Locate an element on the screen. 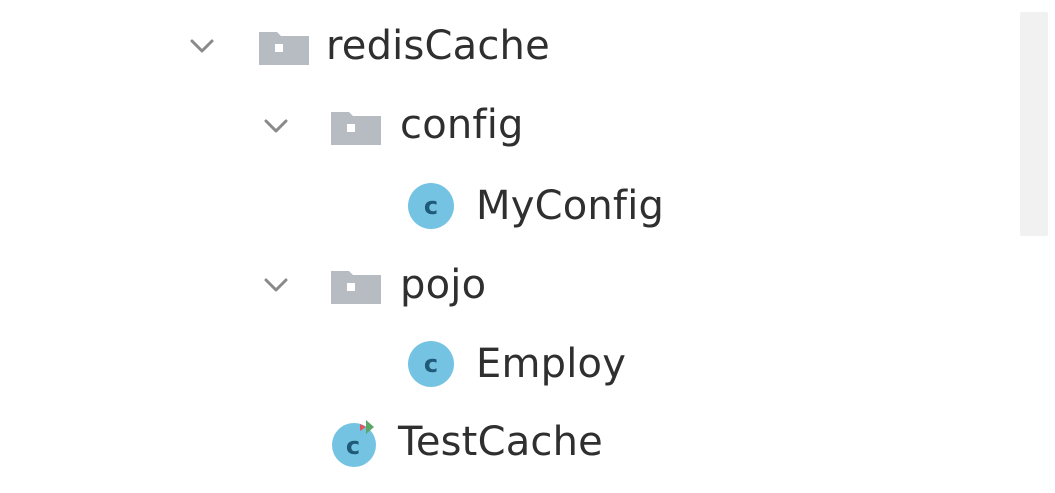  vertical-scrollbar is located at coordinates (1034, 124).